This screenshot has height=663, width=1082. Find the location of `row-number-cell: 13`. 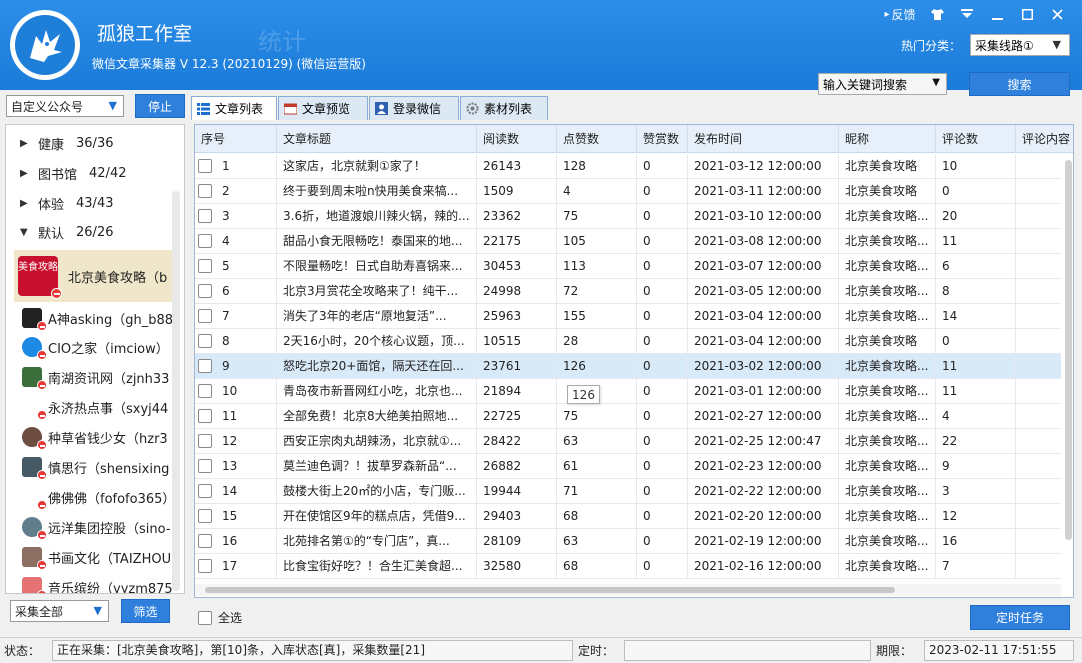

row-number-cell: 13 is located at coordinates (236, 466).